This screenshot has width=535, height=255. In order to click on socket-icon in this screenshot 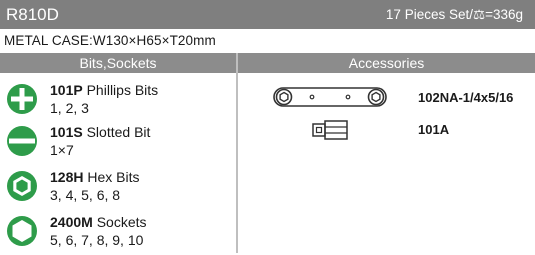, I will do `click(22, 231)`.